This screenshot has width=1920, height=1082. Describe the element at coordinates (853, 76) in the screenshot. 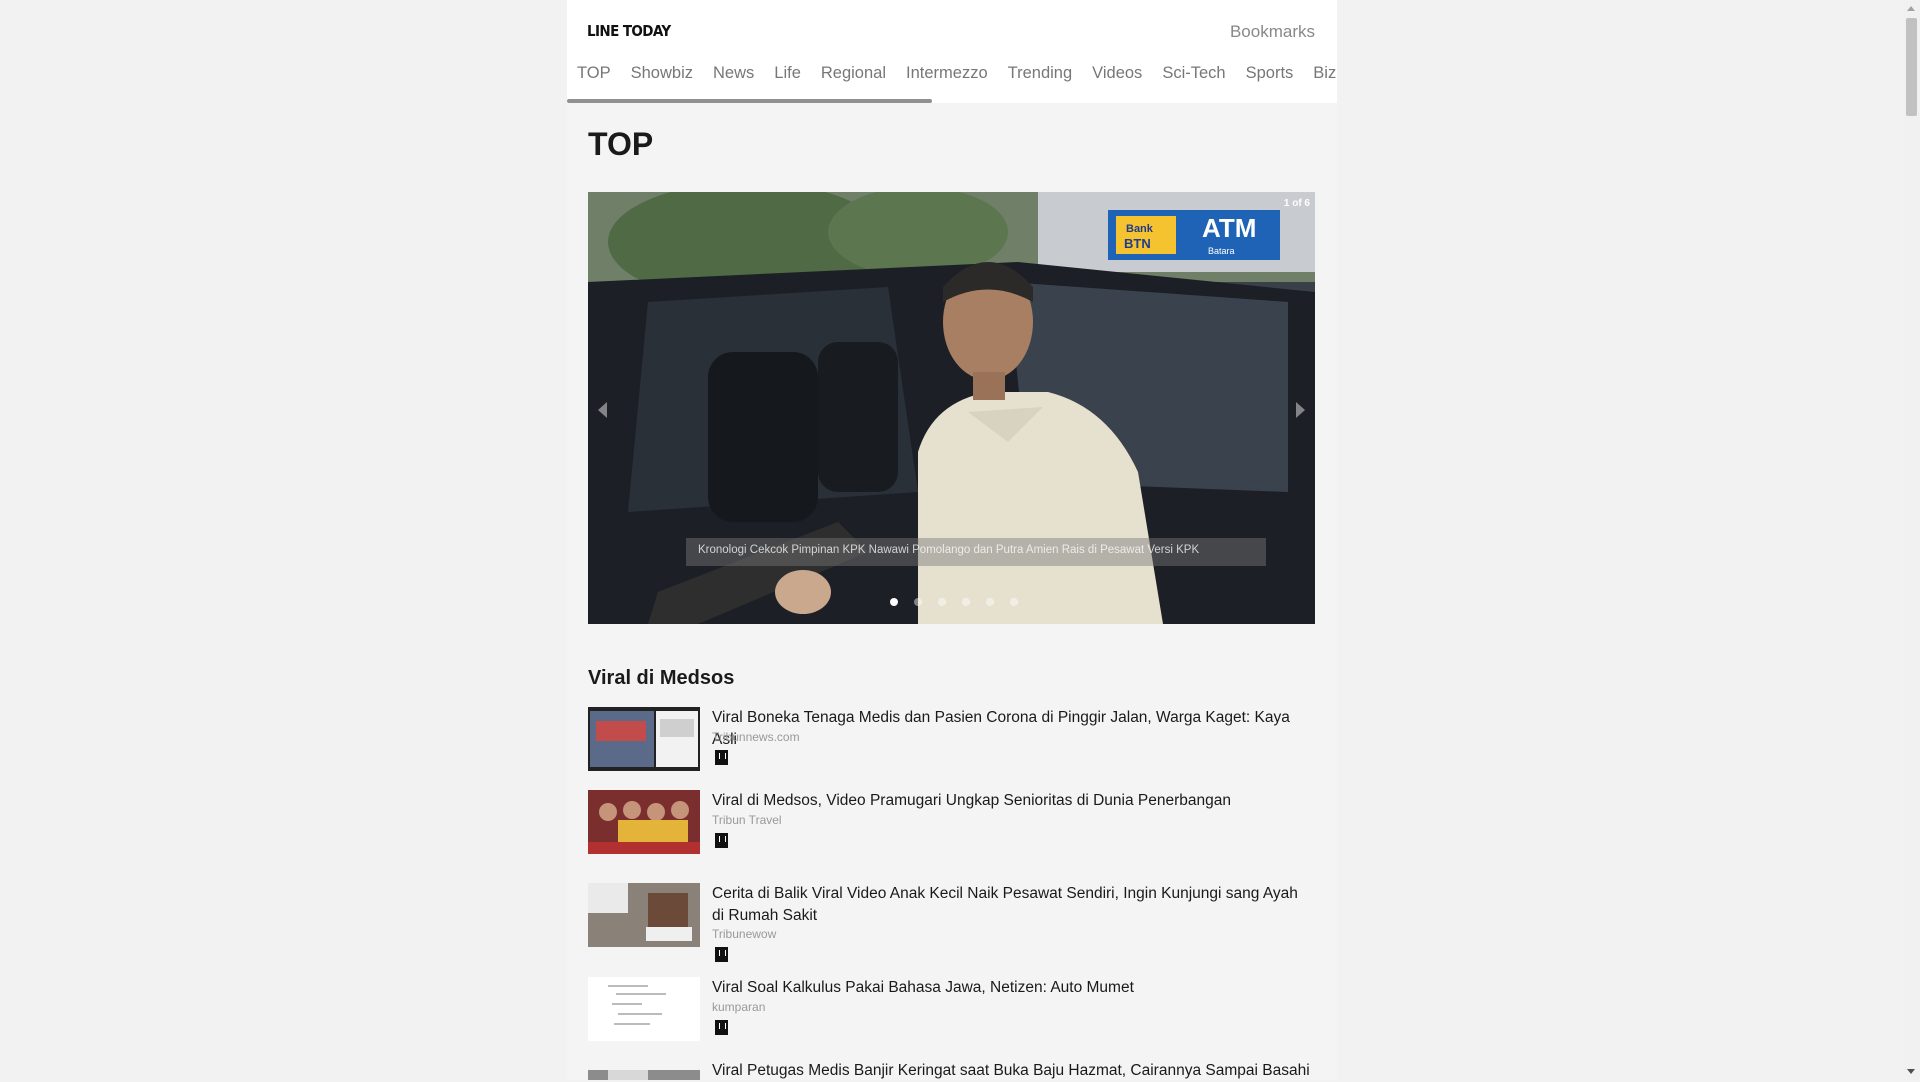

I see `tab-regional: Regional` at that location.